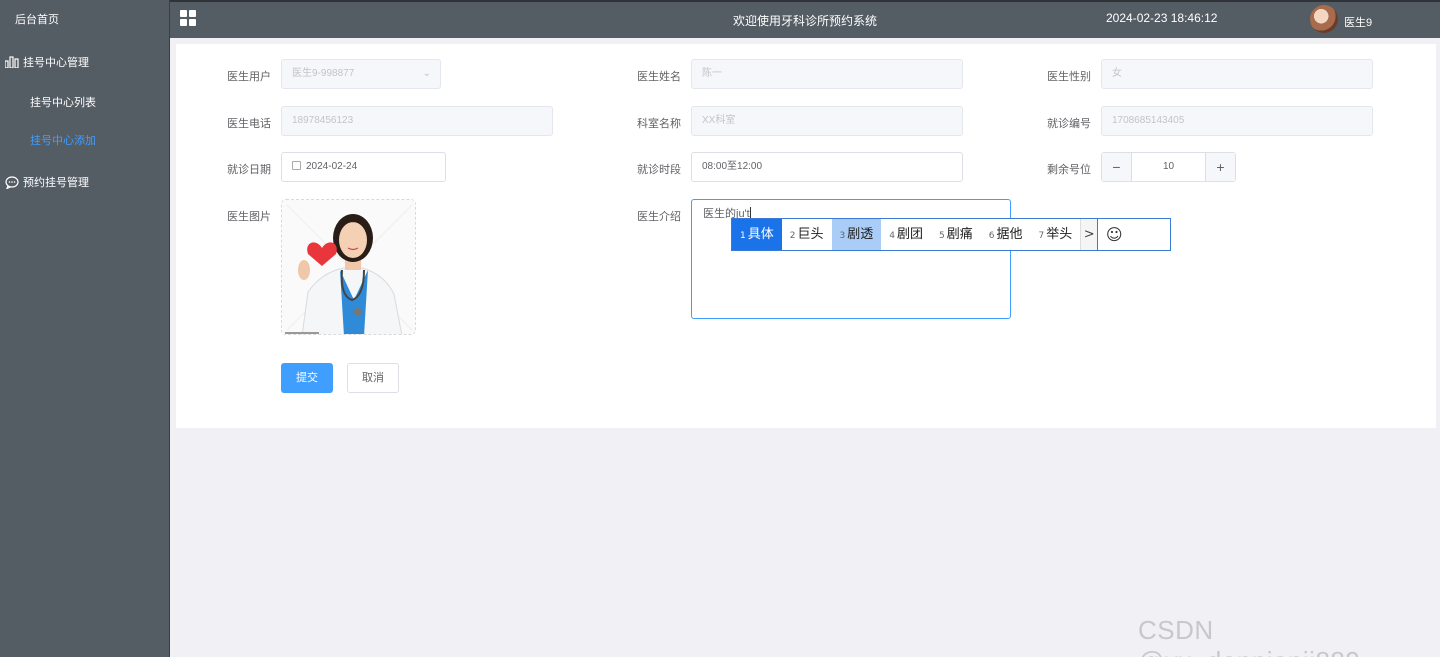 This screenshot has height=657, width=1440. I want to click on chevron-right-icon: >, so click(1089, 234).